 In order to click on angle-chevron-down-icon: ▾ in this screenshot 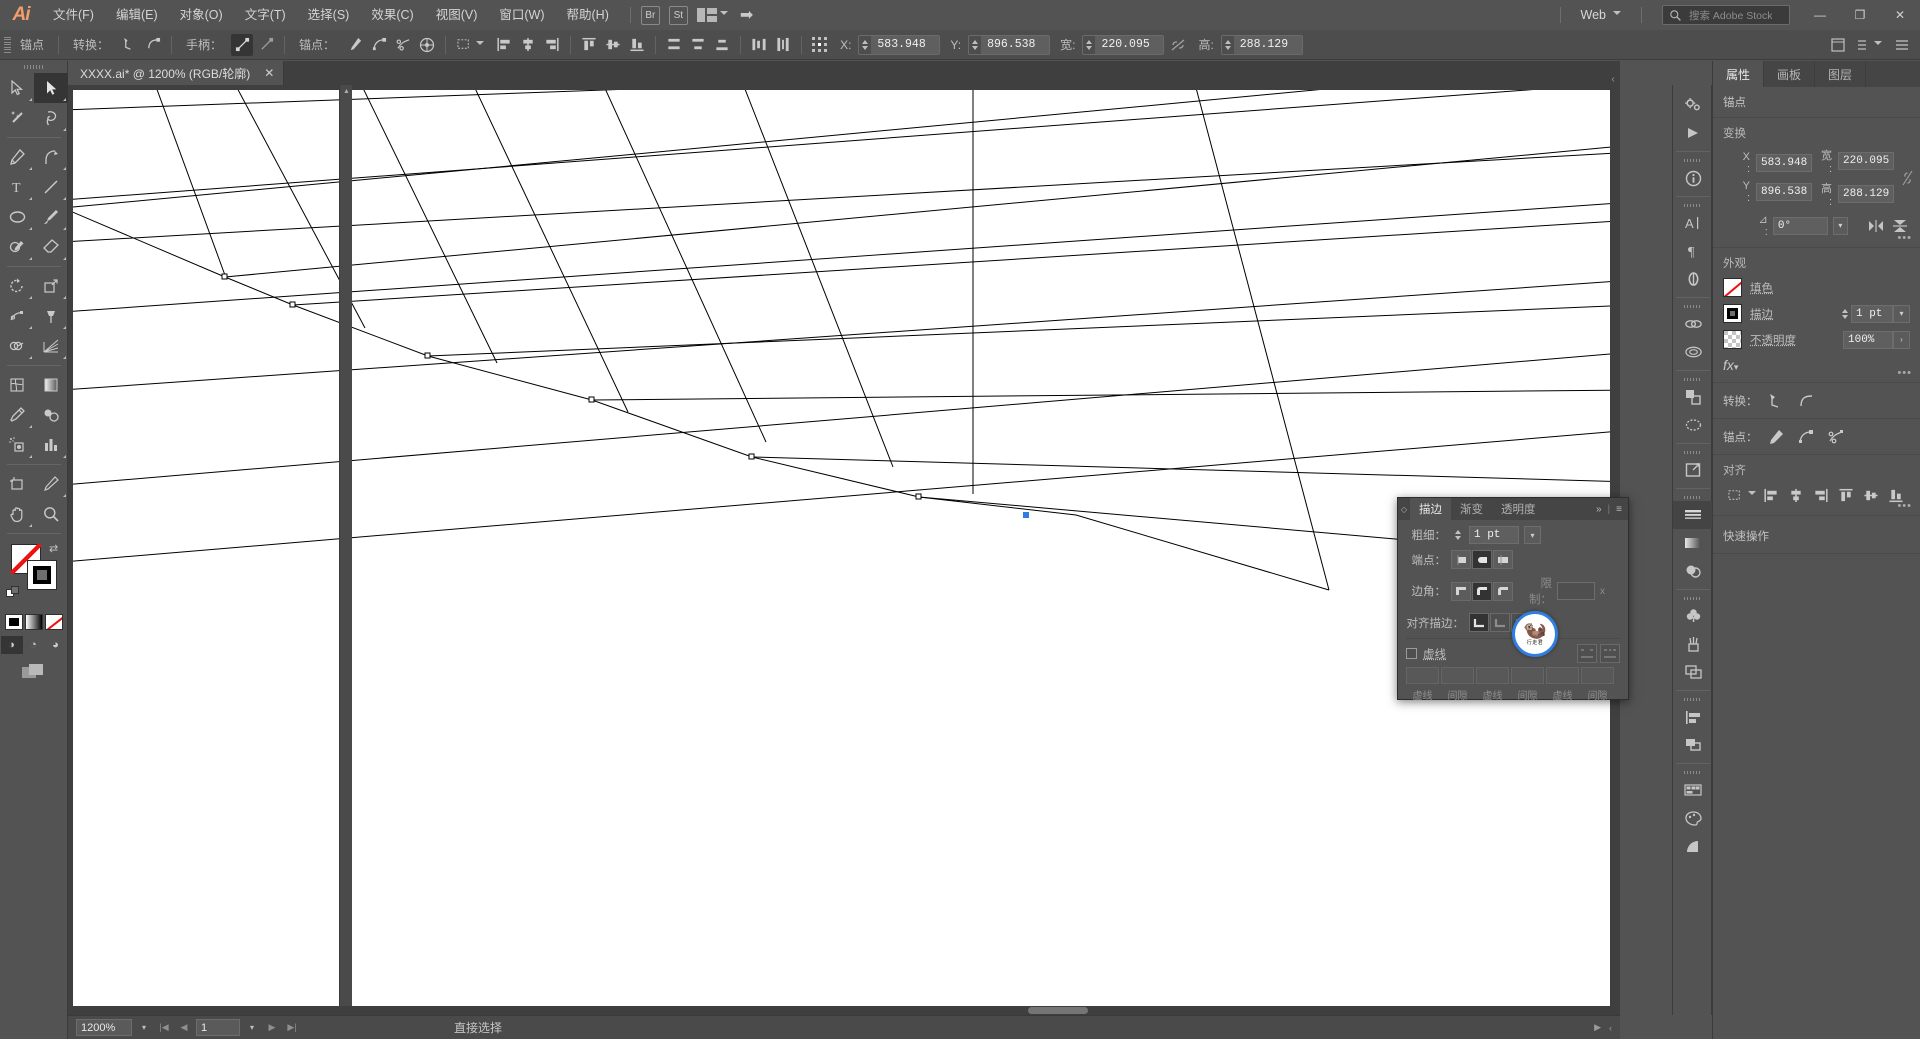, I will do `click(1840, 225)`.